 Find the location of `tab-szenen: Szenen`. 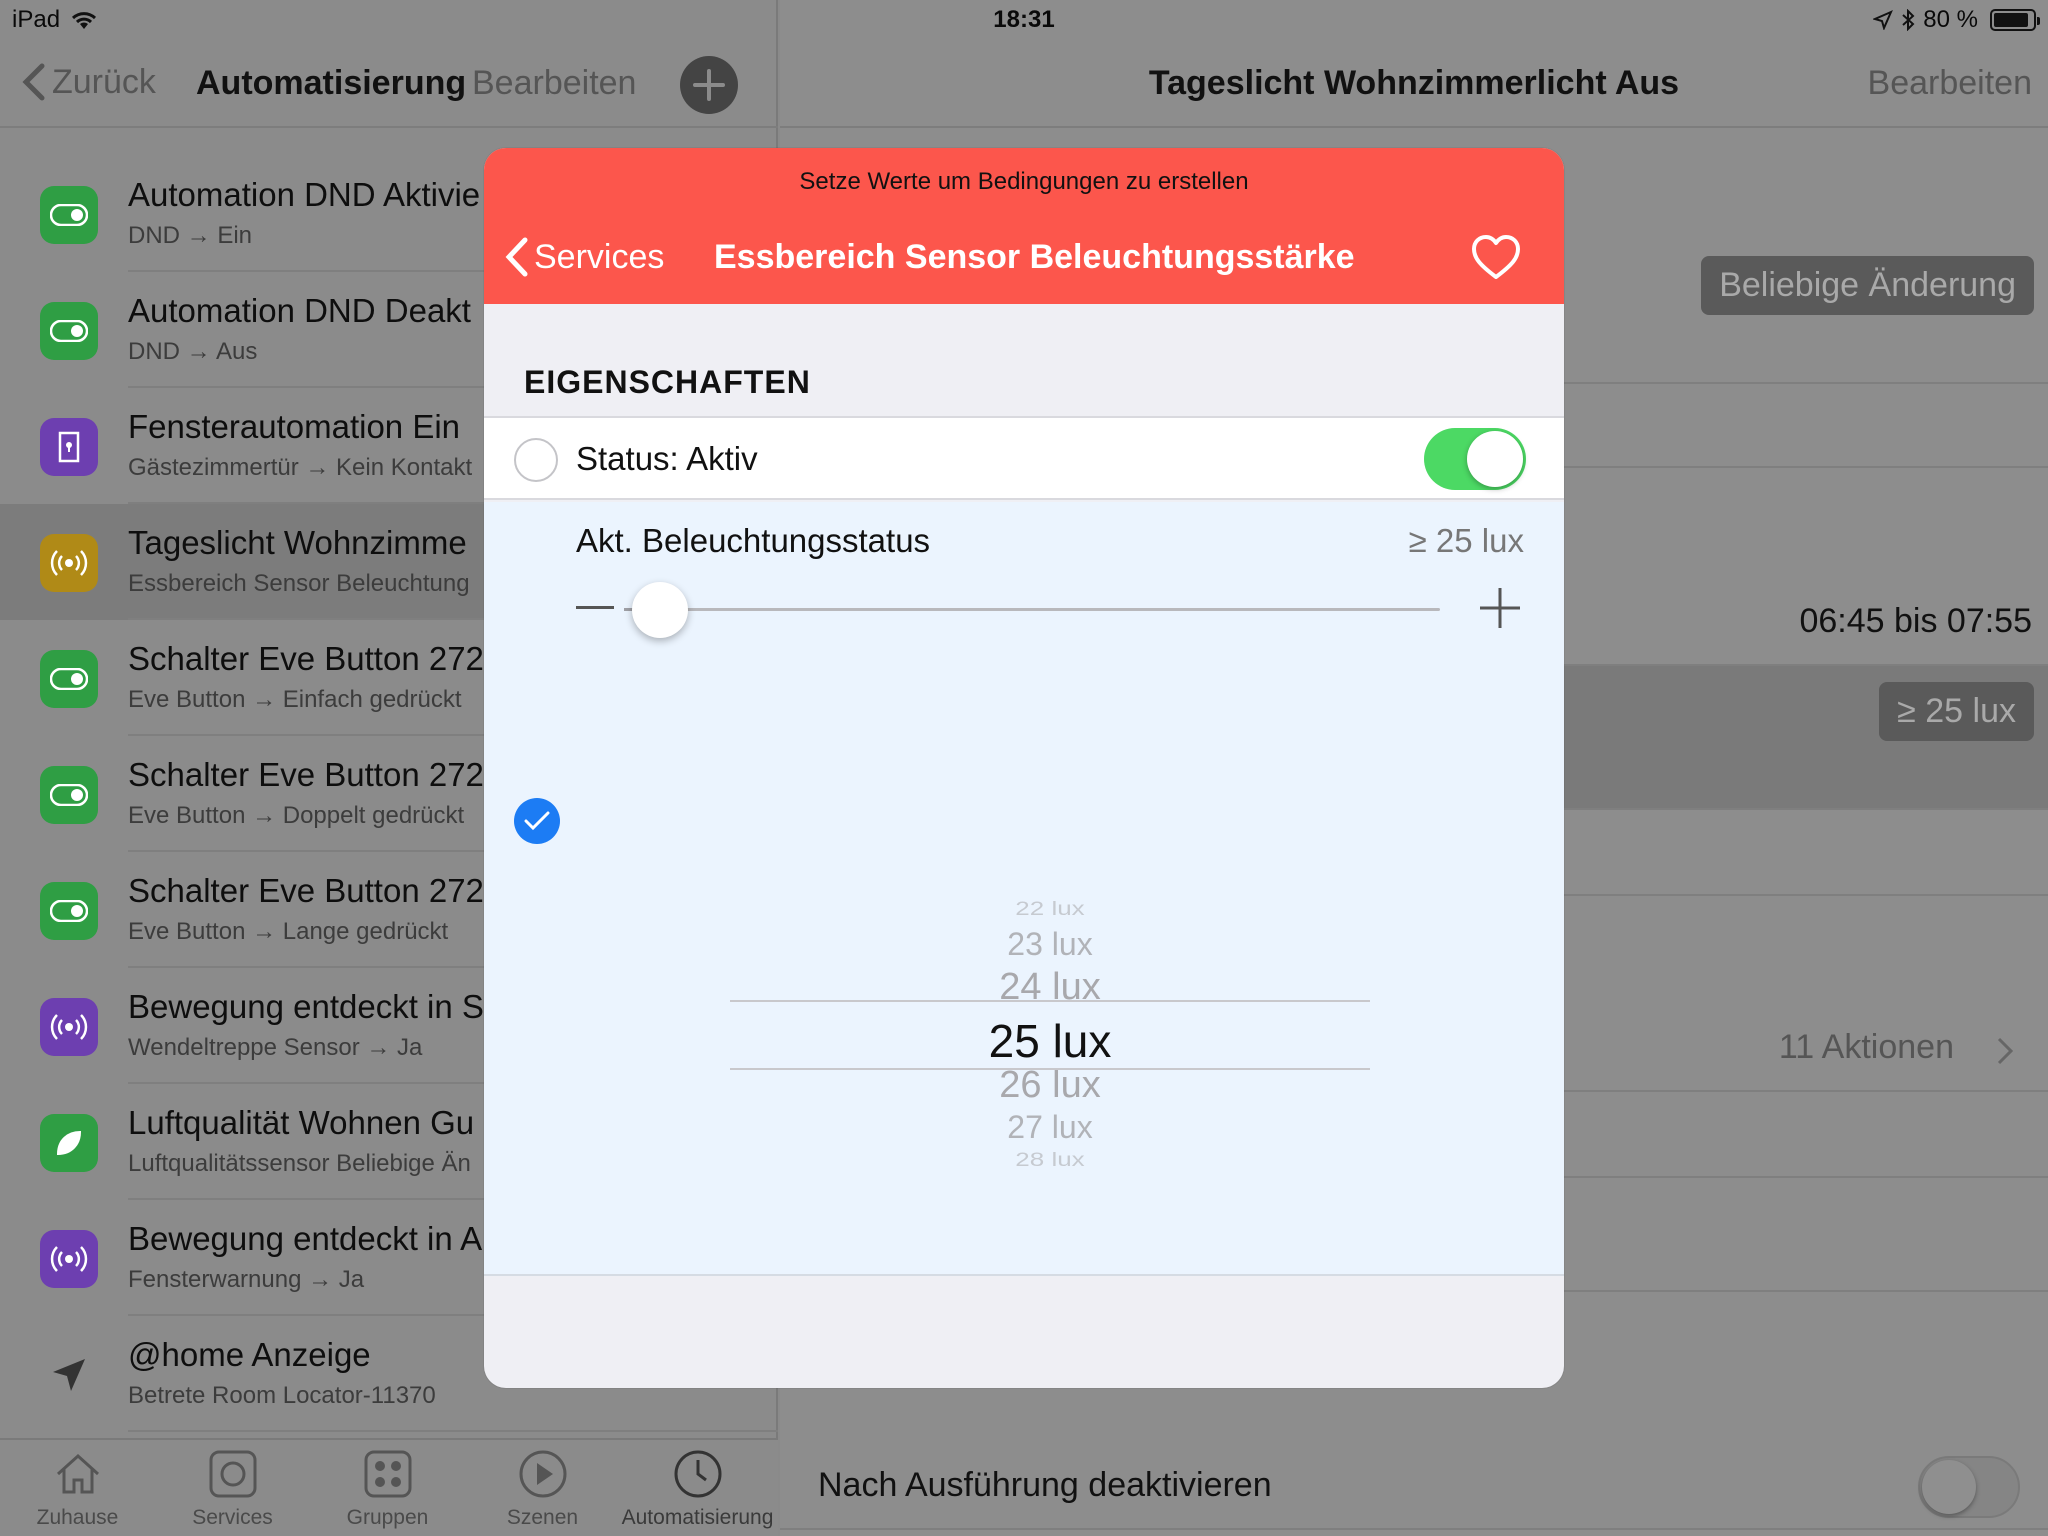

tab-szenen: Szenen is located at coordinates (542, 1488).